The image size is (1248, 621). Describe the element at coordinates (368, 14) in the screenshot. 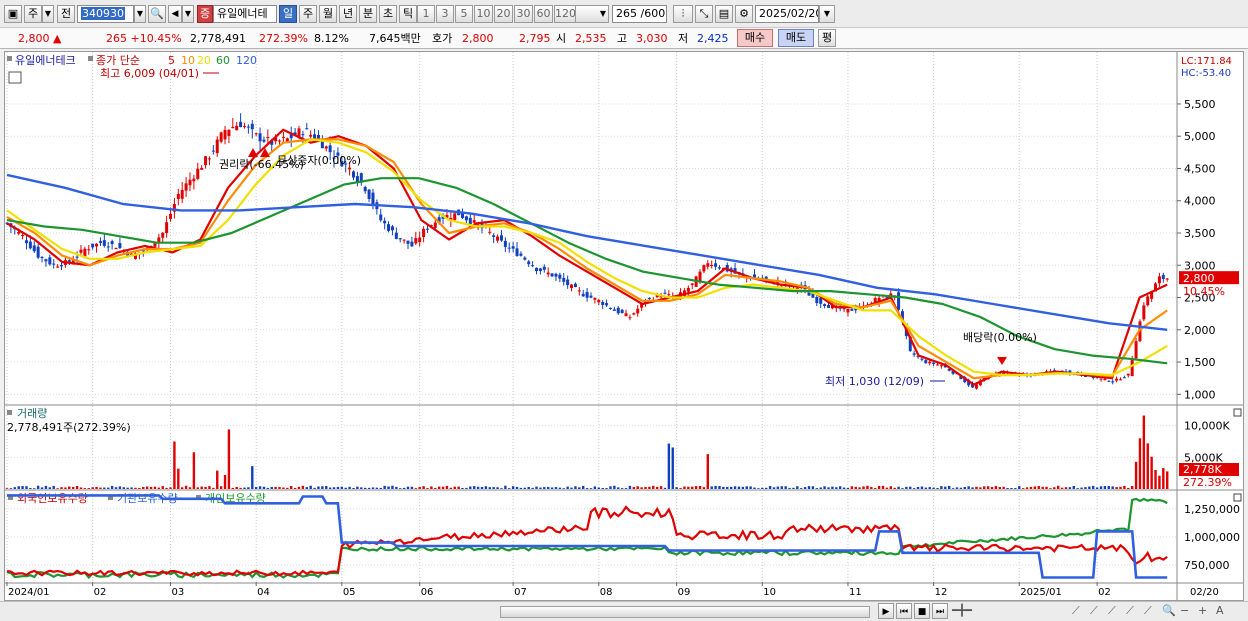

I see `period-tab-4: 분` at that location.